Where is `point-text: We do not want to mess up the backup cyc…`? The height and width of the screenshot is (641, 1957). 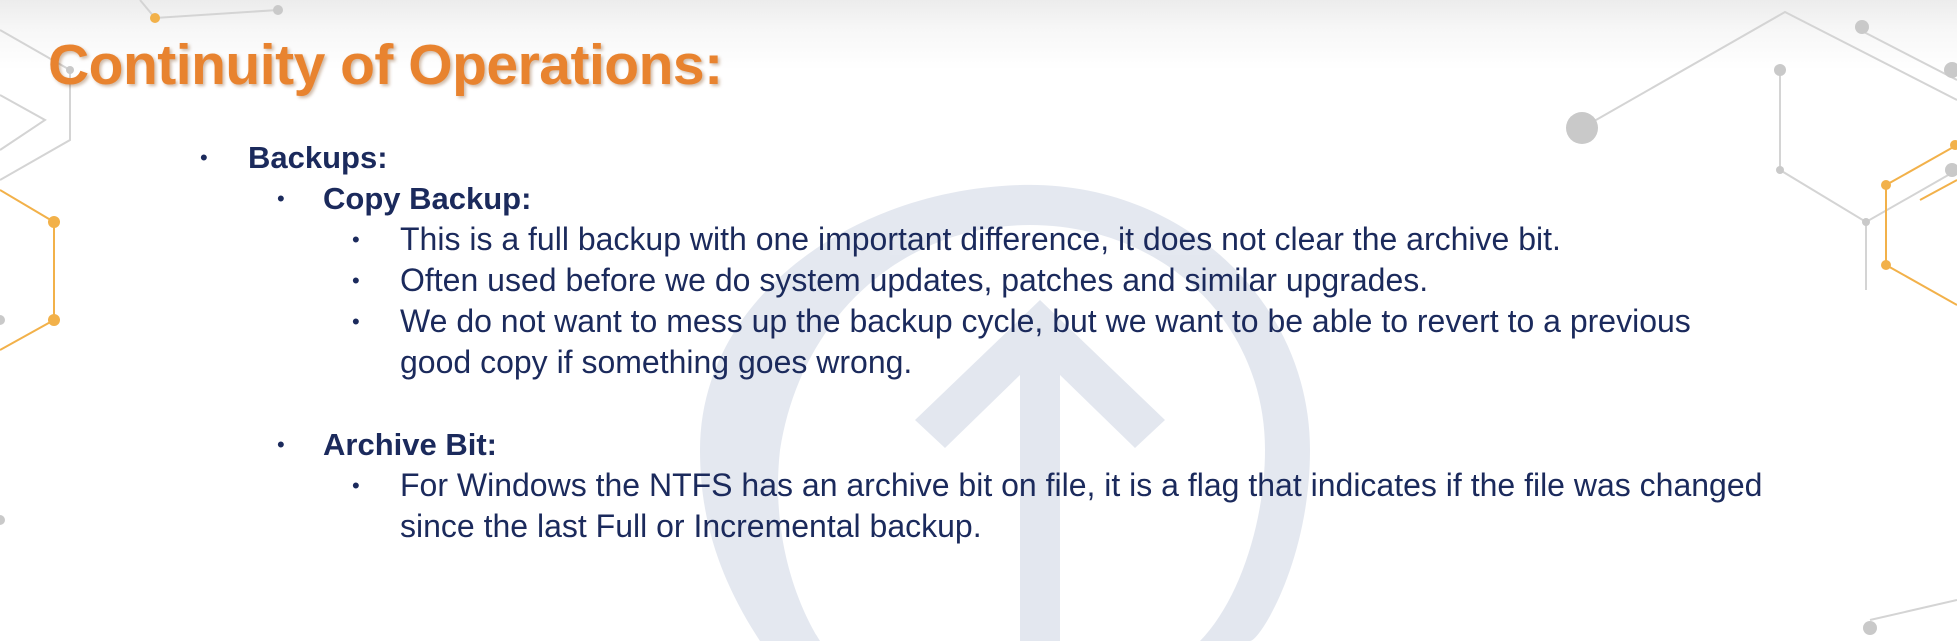 point-text: We do not want to mess up the backup cyc… is located at coordinates (1045, 321).